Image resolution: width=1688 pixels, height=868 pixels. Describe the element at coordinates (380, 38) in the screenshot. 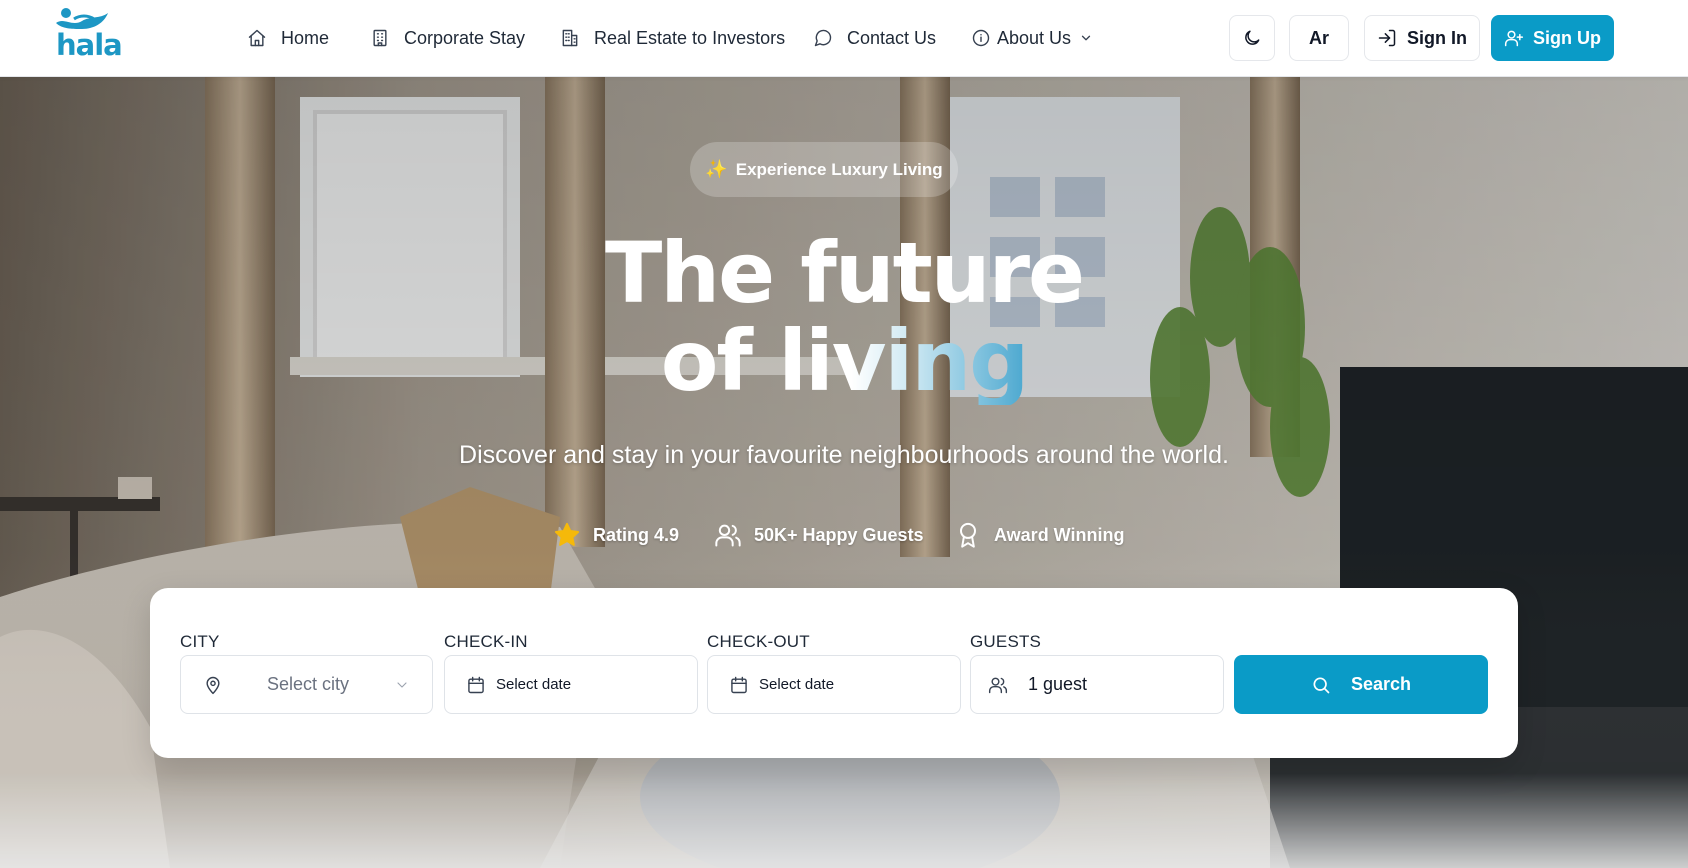

I see `building-icon` at that location.